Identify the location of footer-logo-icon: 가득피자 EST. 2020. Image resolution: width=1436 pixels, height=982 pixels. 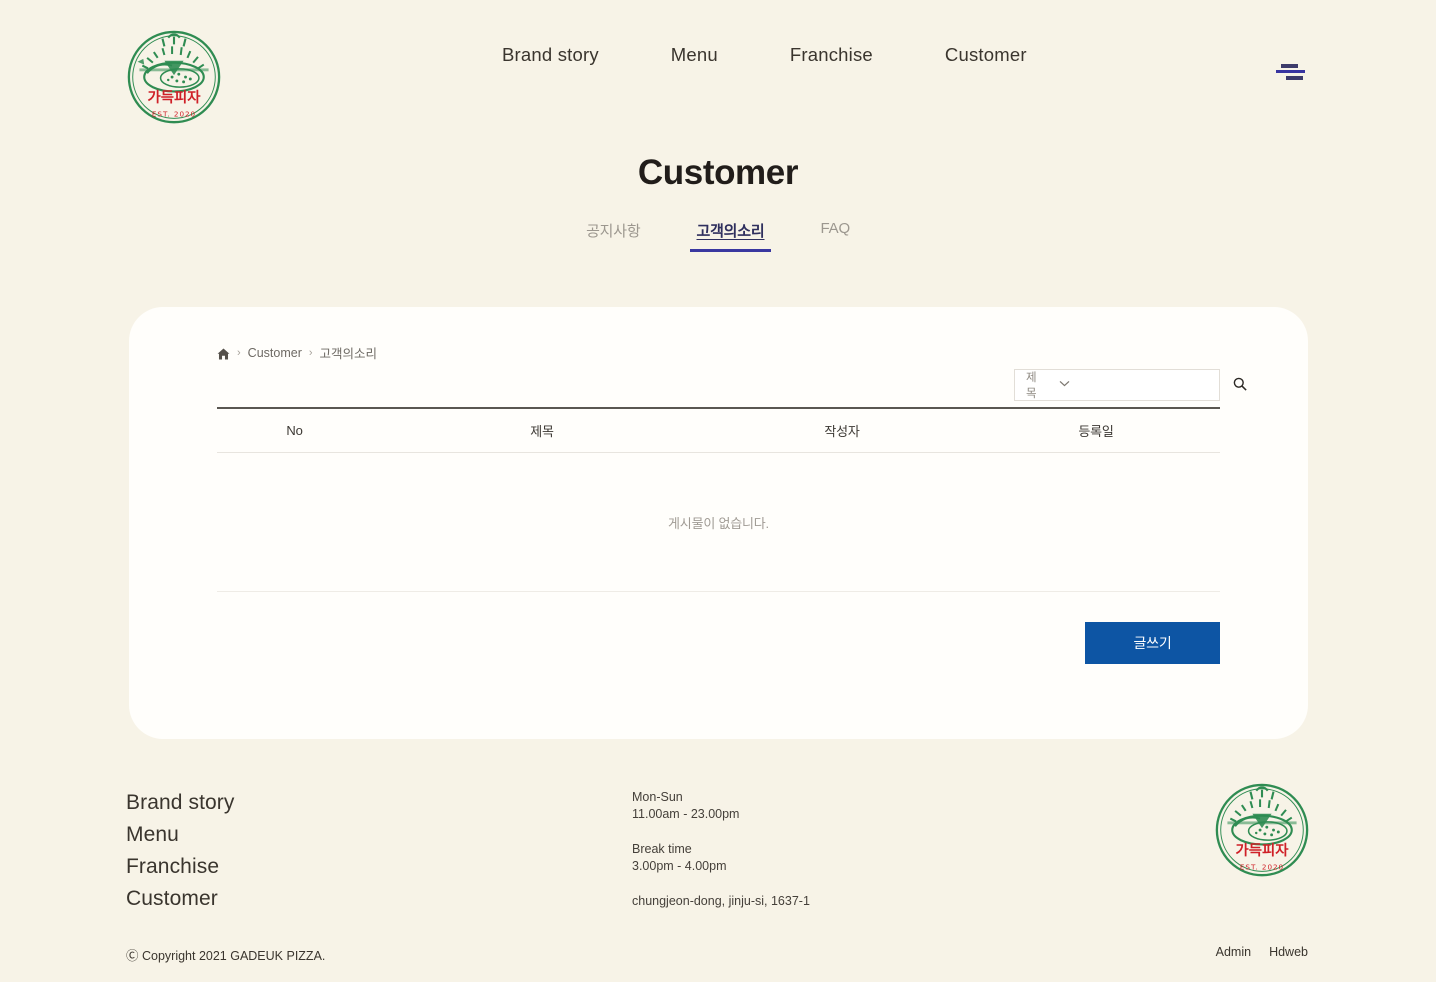
(1262, 830).